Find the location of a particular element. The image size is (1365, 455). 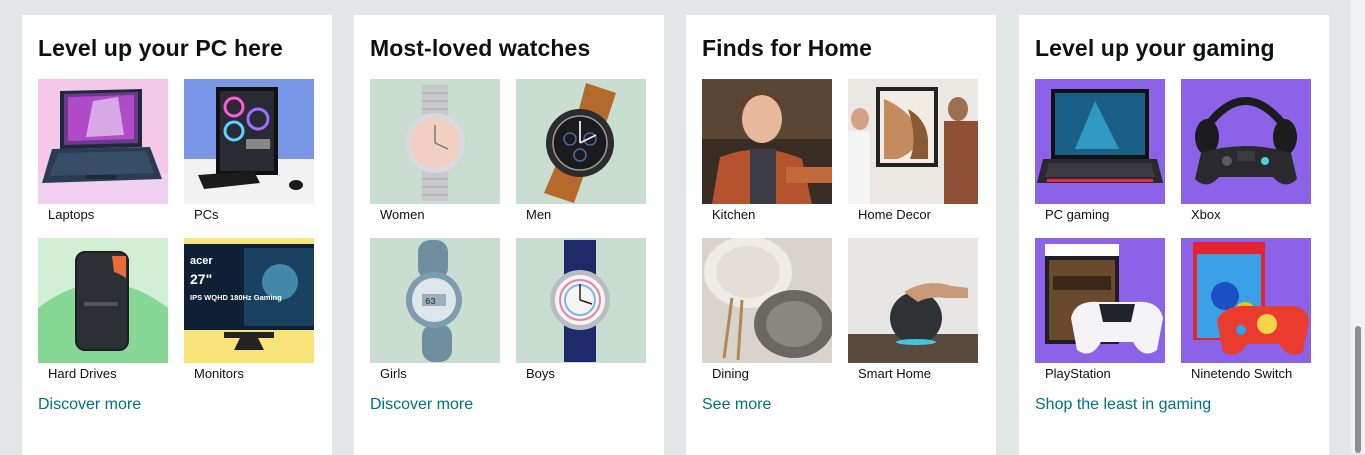

boys-watch-icon is located at coordinates (581, 300).